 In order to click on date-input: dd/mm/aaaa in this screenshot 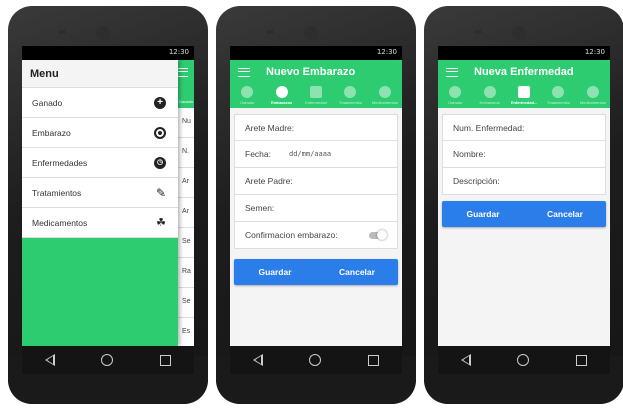, I will do `click(310, 154)`.